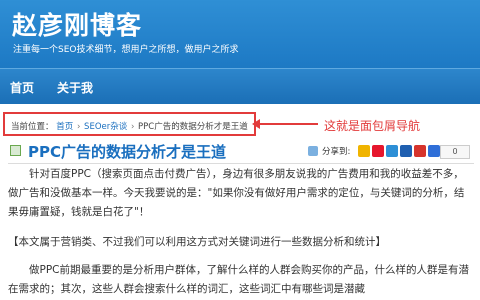  I want to click on share-label: 分享到:, so click(336, 152).